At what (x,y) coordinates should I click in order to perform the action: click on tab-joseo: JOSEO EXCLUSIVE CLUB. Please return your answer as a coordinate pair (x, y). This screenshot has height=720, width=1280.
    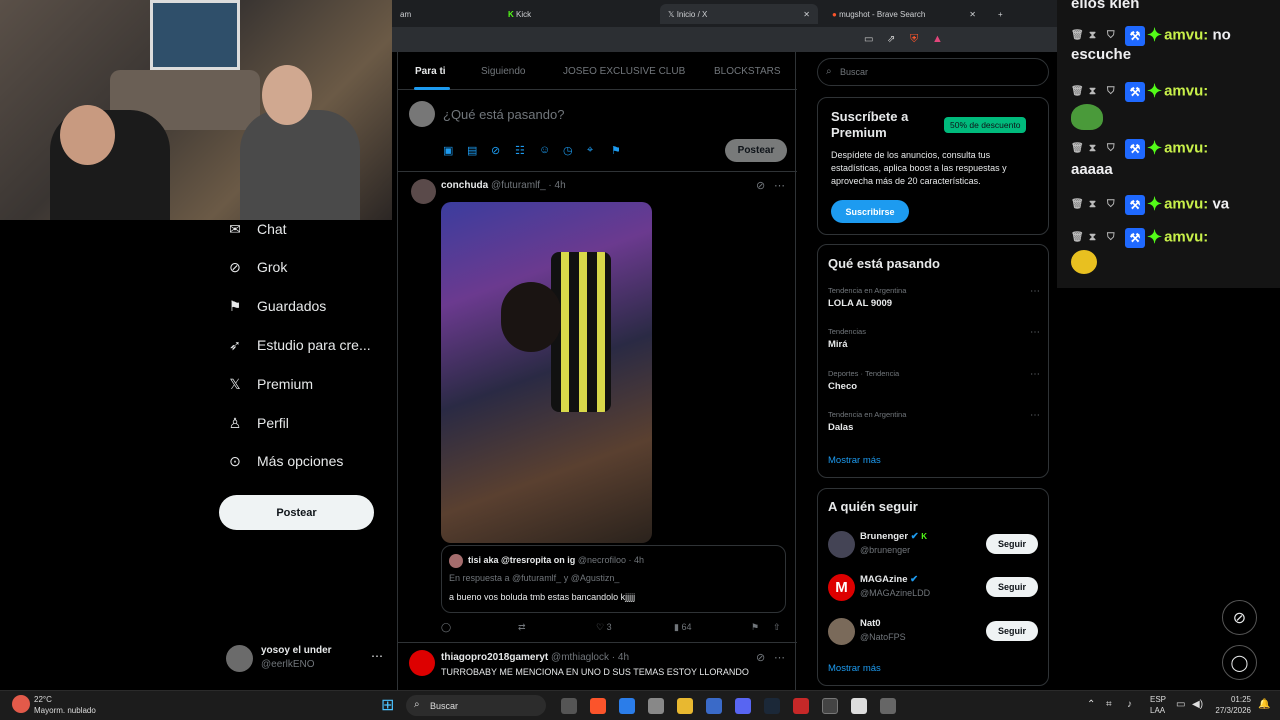
    Looking at the image, I should click on (624, 71).